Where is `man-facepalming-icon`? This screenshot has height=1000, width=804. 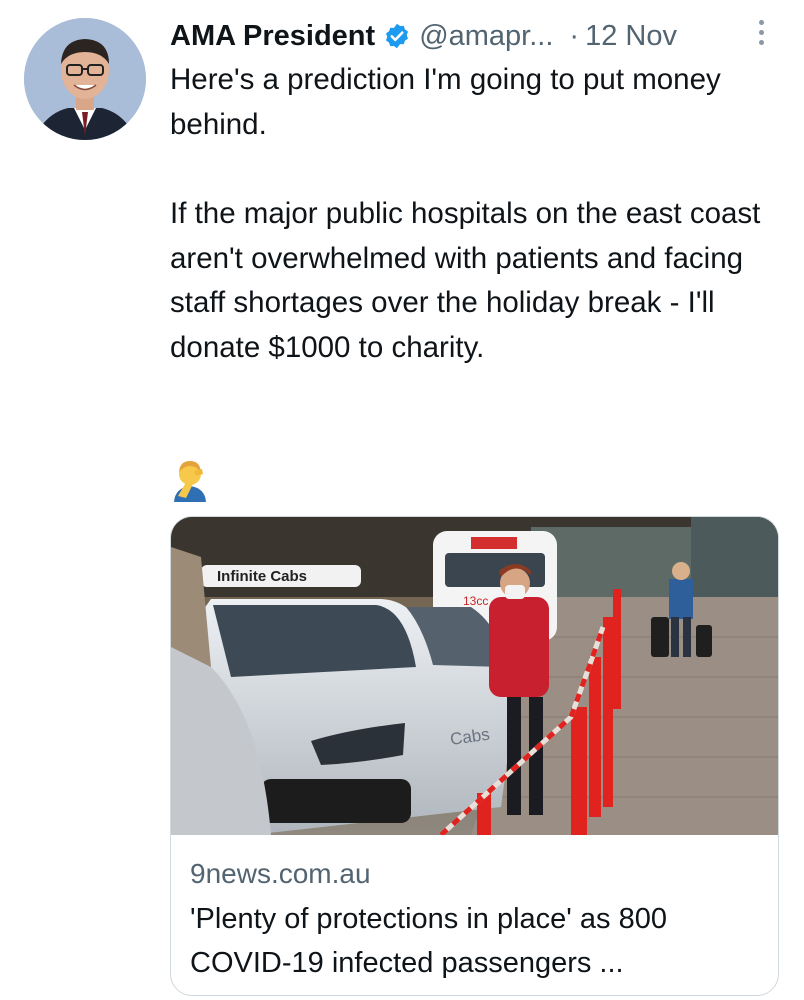
man-facepalming-icon is located at coordinates (190, 480).